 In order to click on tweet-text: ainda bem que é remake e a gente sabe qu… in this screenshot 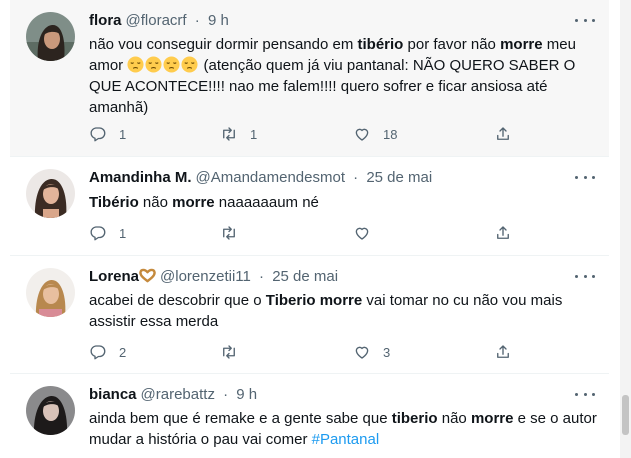, I will do `click(346, 429)`.